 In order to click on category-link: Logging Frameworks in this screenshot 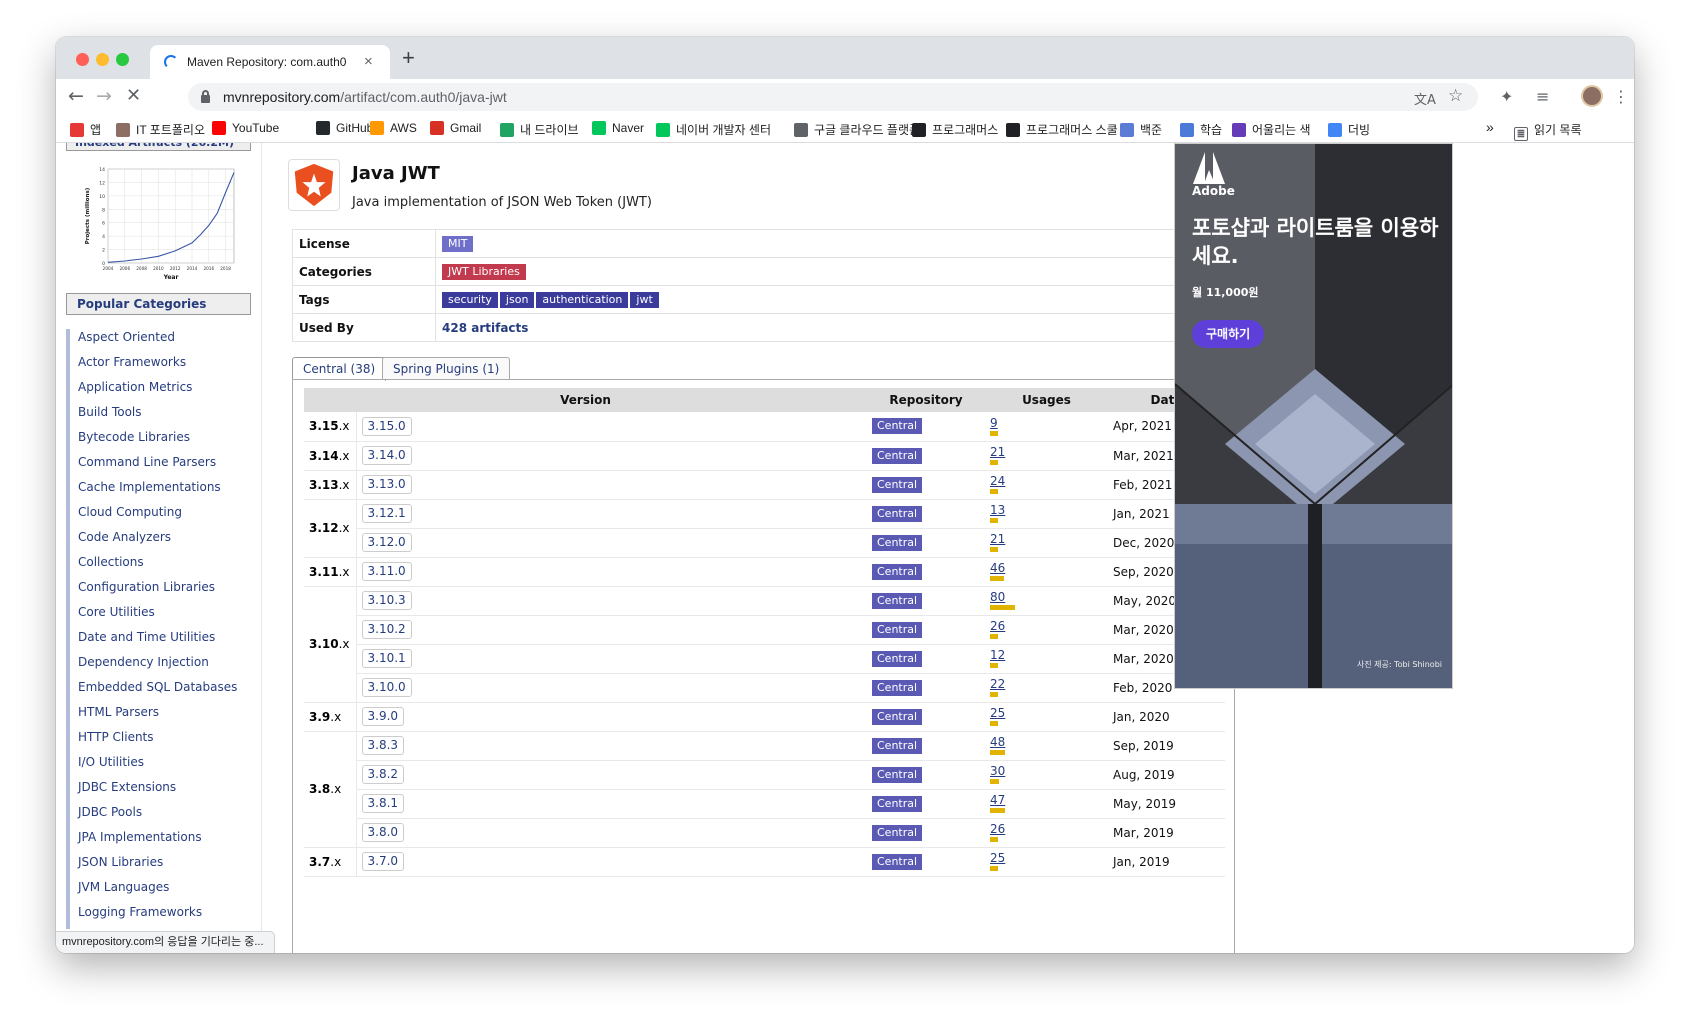, I will do `click(161, 916)`.